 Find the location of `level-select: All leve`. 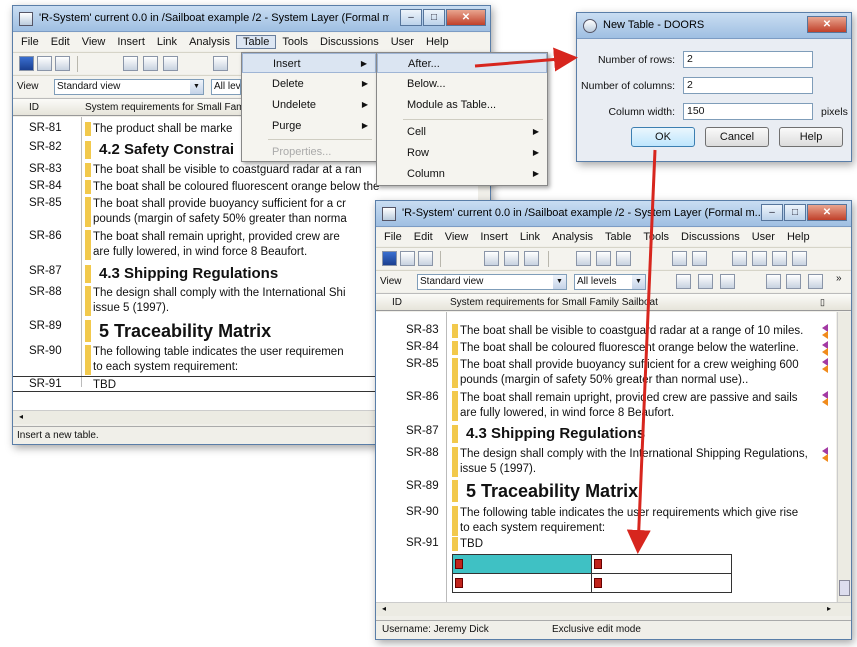

level-select: All leve is located at coordinates (226, 87).